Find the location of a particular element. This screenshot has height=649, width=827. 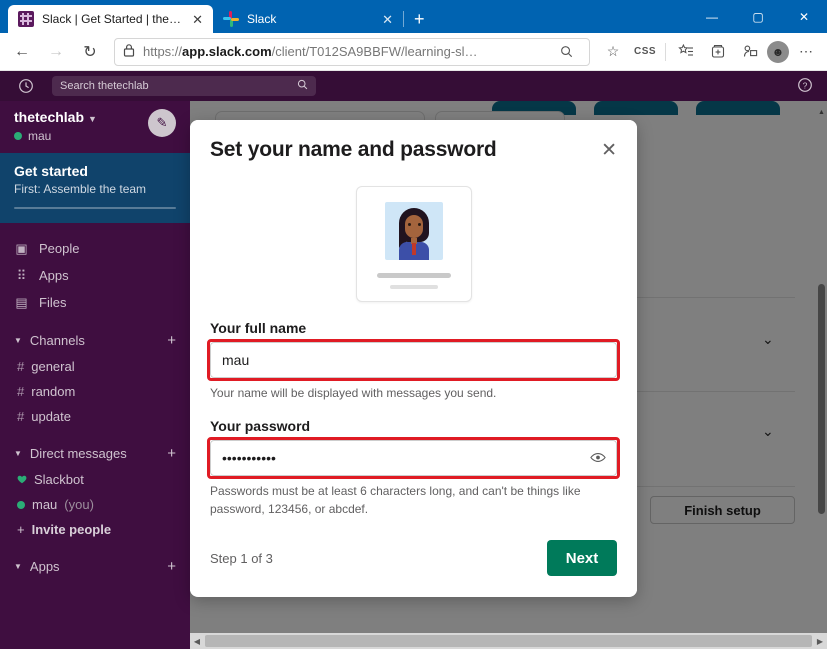

address-search-icon is located at coordinates (566, 52).